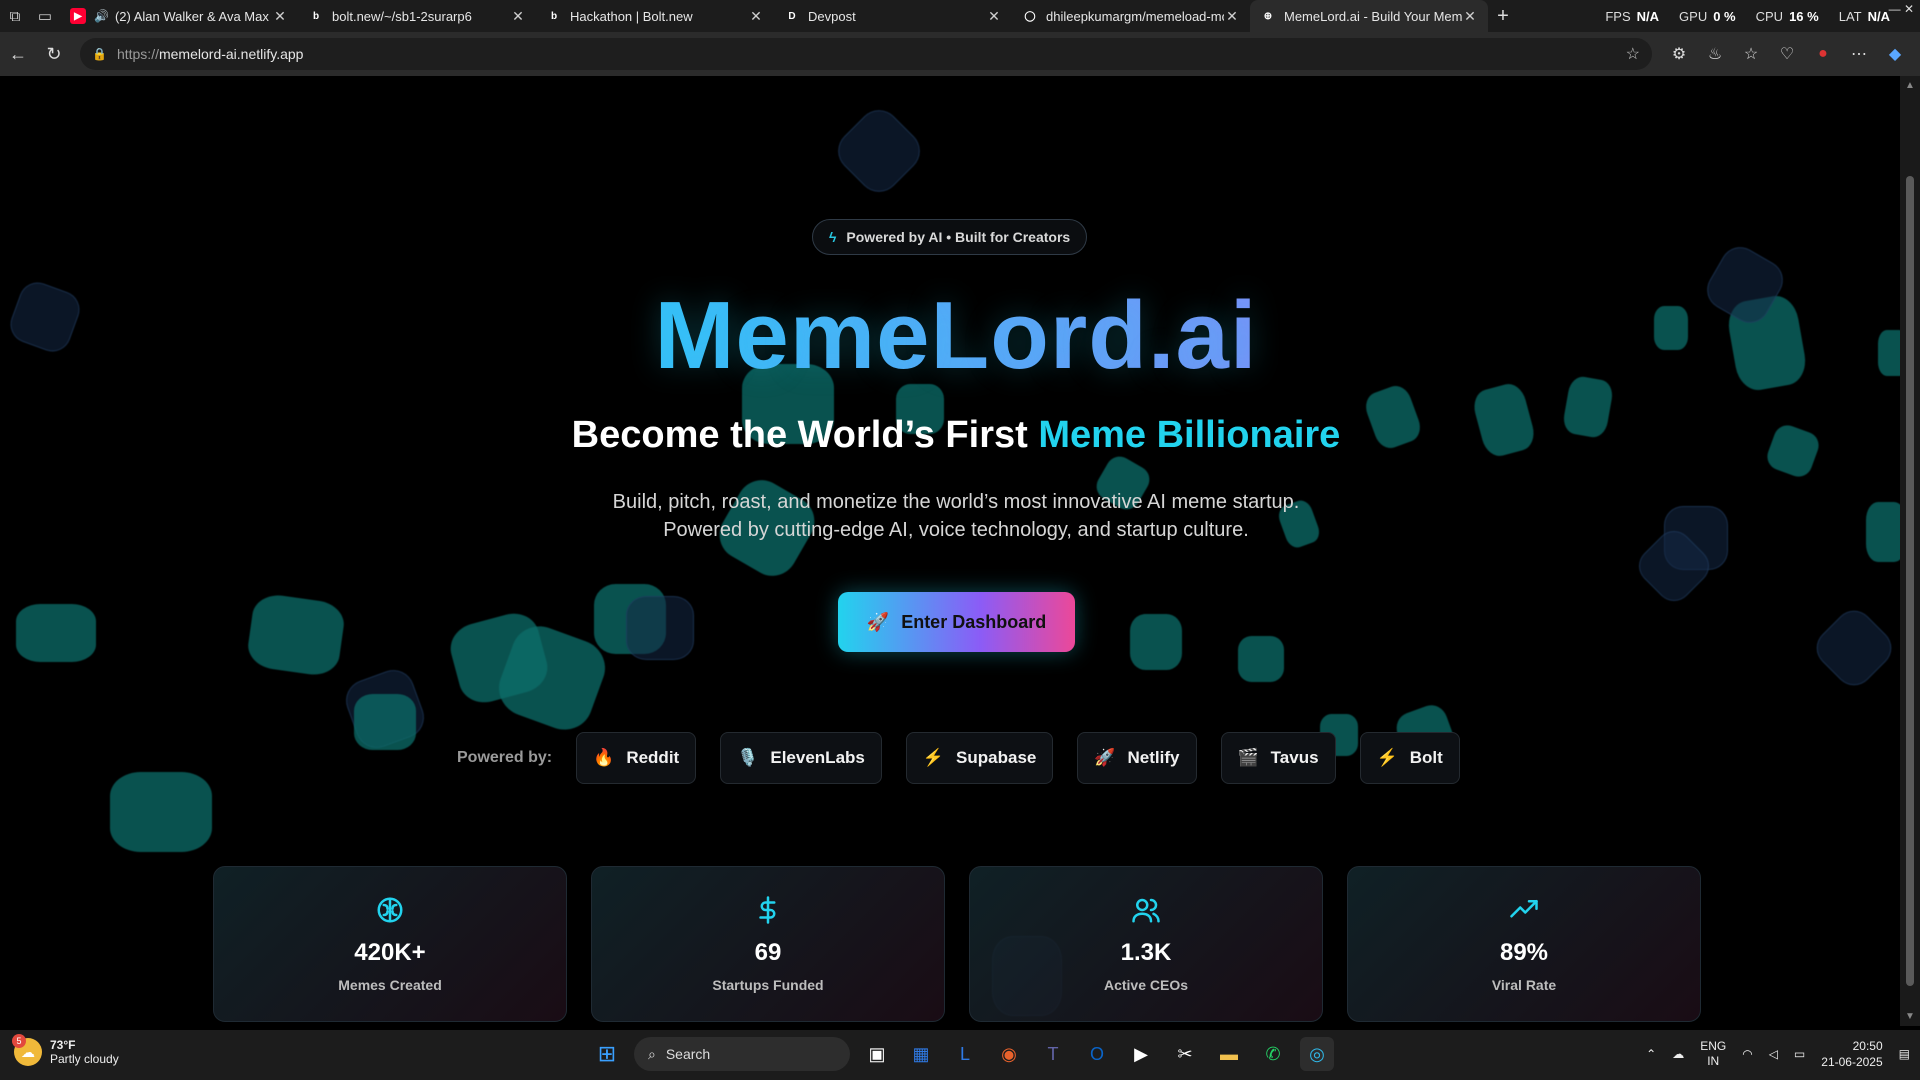  What do you see at coordinates (956, 622) in the screenshot?
I see `enter-dashboard-button: 🚀 Enter Dashboard` at bounding box center [956, 622].